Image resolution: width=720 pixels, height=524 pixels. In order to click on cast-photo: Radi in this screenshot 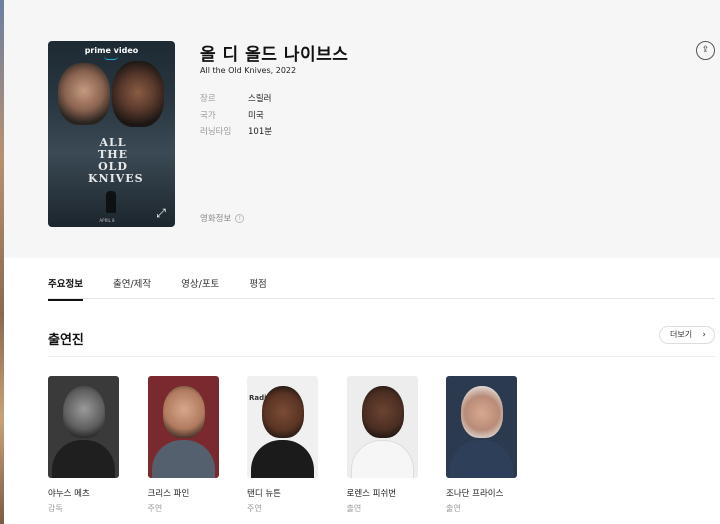, I will do `click(282, 427)`.